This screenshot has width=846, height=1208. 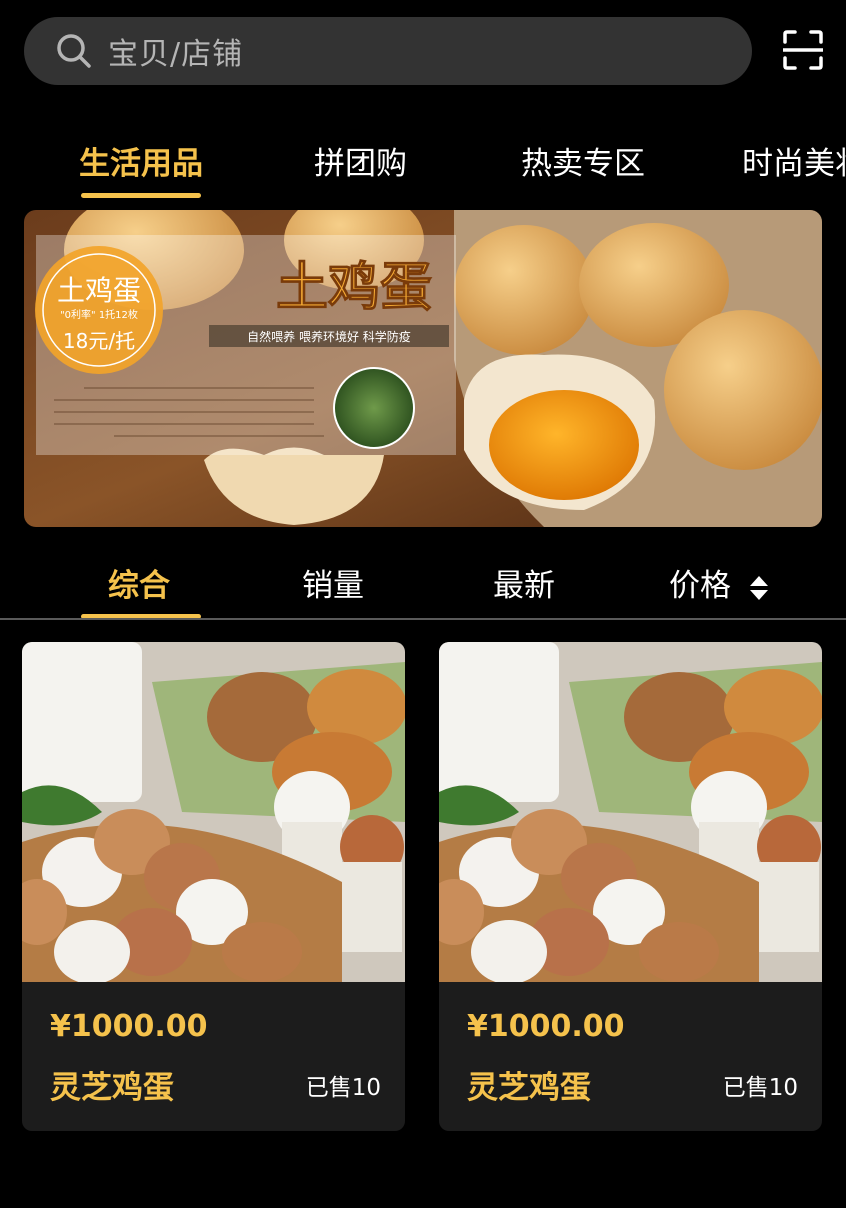 What do you see at coordinates (176, 54) in the screenshot?
I see `search-placeholder: 宝贝/店铺` at bounding box center [176, 54].